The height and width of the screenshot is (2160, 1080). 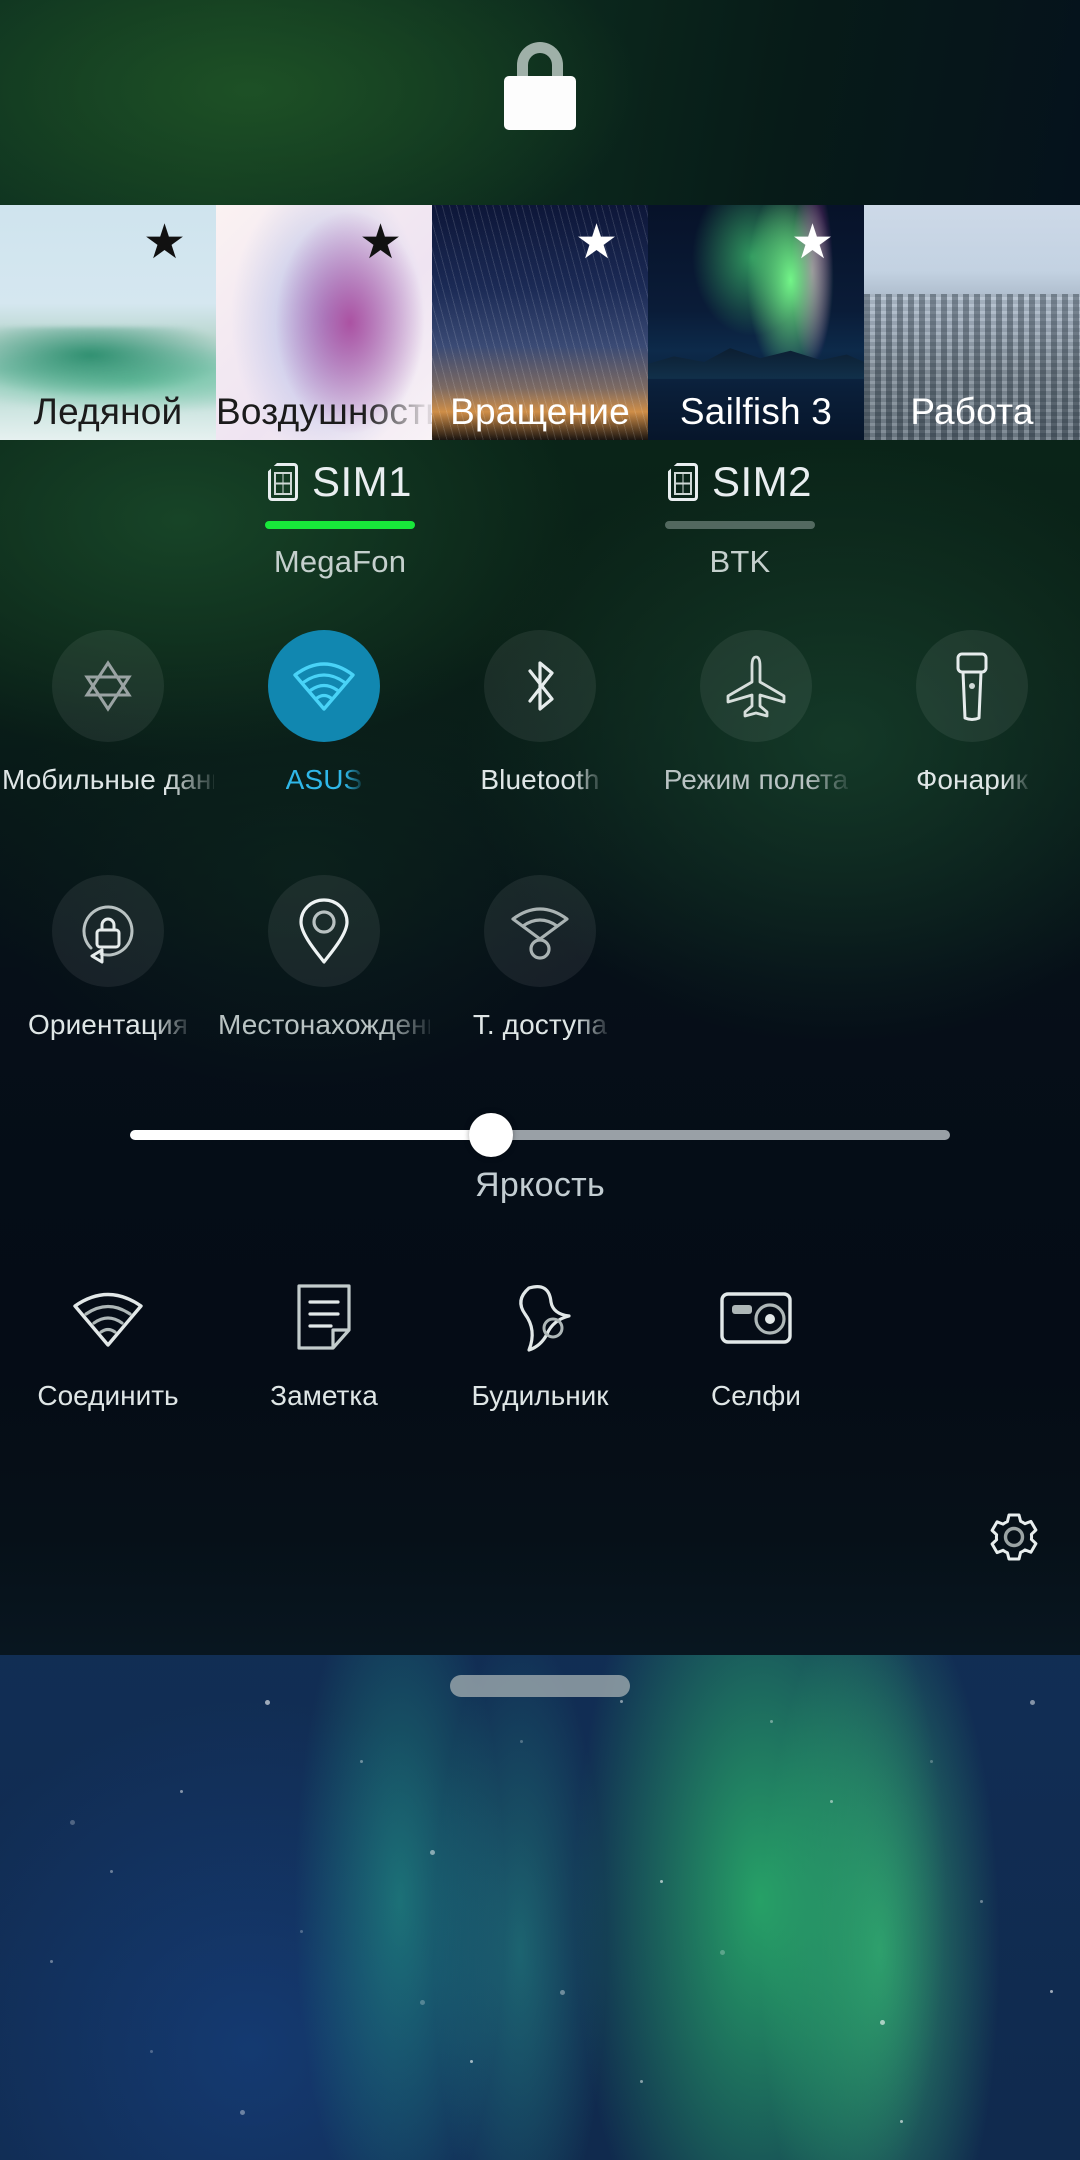 I want to click on lock-icon, so click(x=540, y=86).